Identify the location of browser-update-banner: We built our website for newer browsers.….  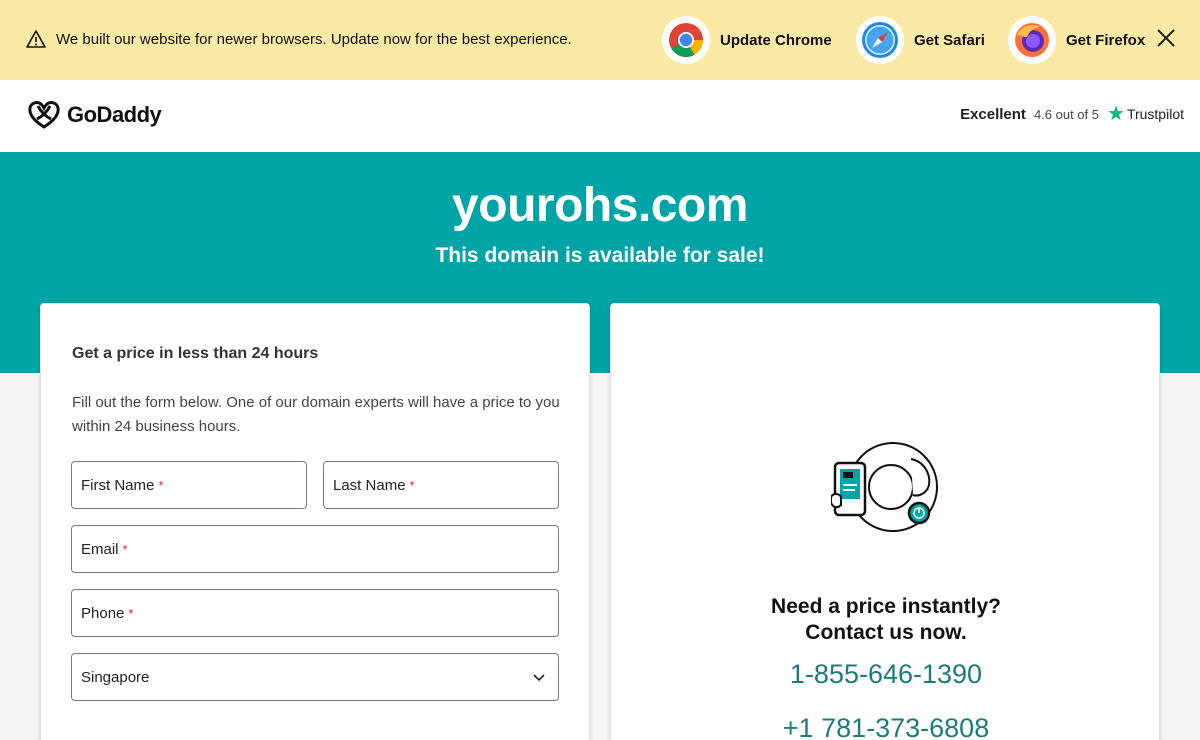
(600, 40).